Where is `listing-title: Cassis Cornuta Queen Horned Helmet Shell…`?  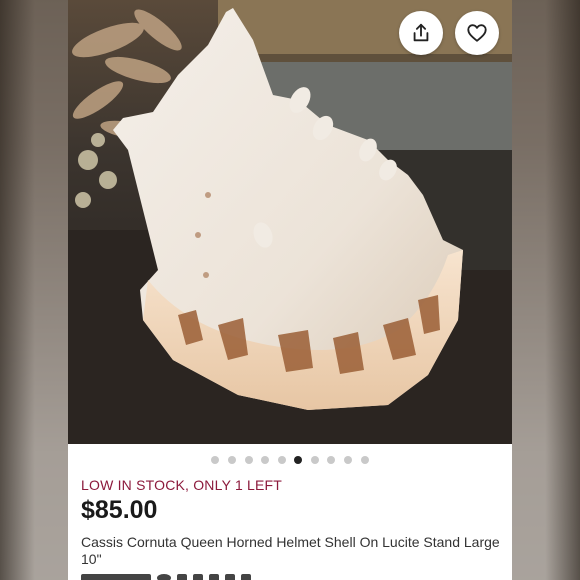
listing-title: Cassis Cornuta Queen Horned Helmet Shell… is located at coordinates (290, 550).